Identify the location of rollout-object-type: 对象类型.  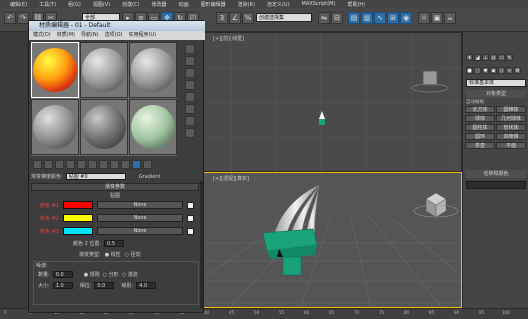
(496, 94).